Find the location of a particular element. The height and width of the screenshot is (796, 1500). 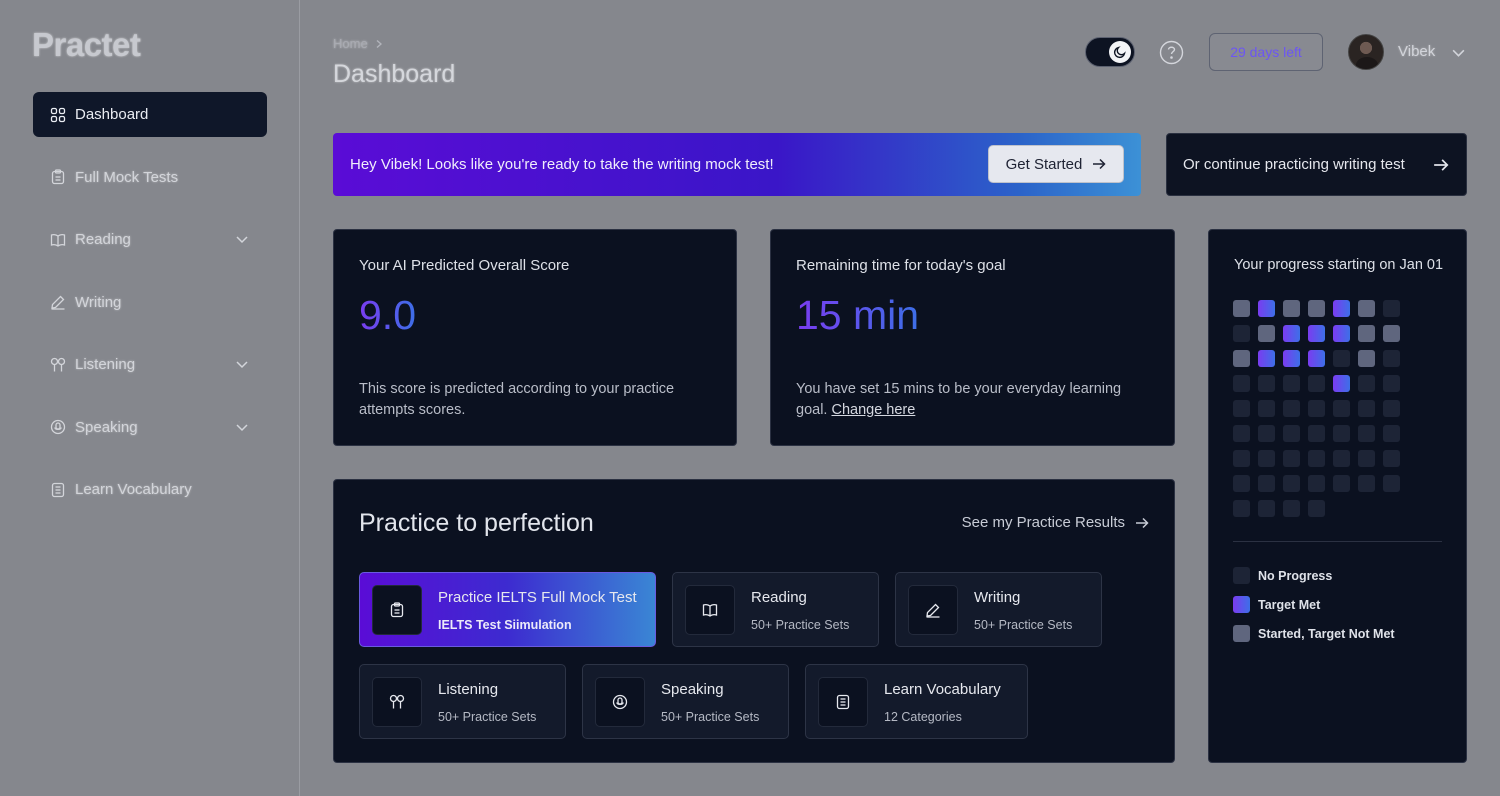

progress-grid is located at coordinates (1316, 408).